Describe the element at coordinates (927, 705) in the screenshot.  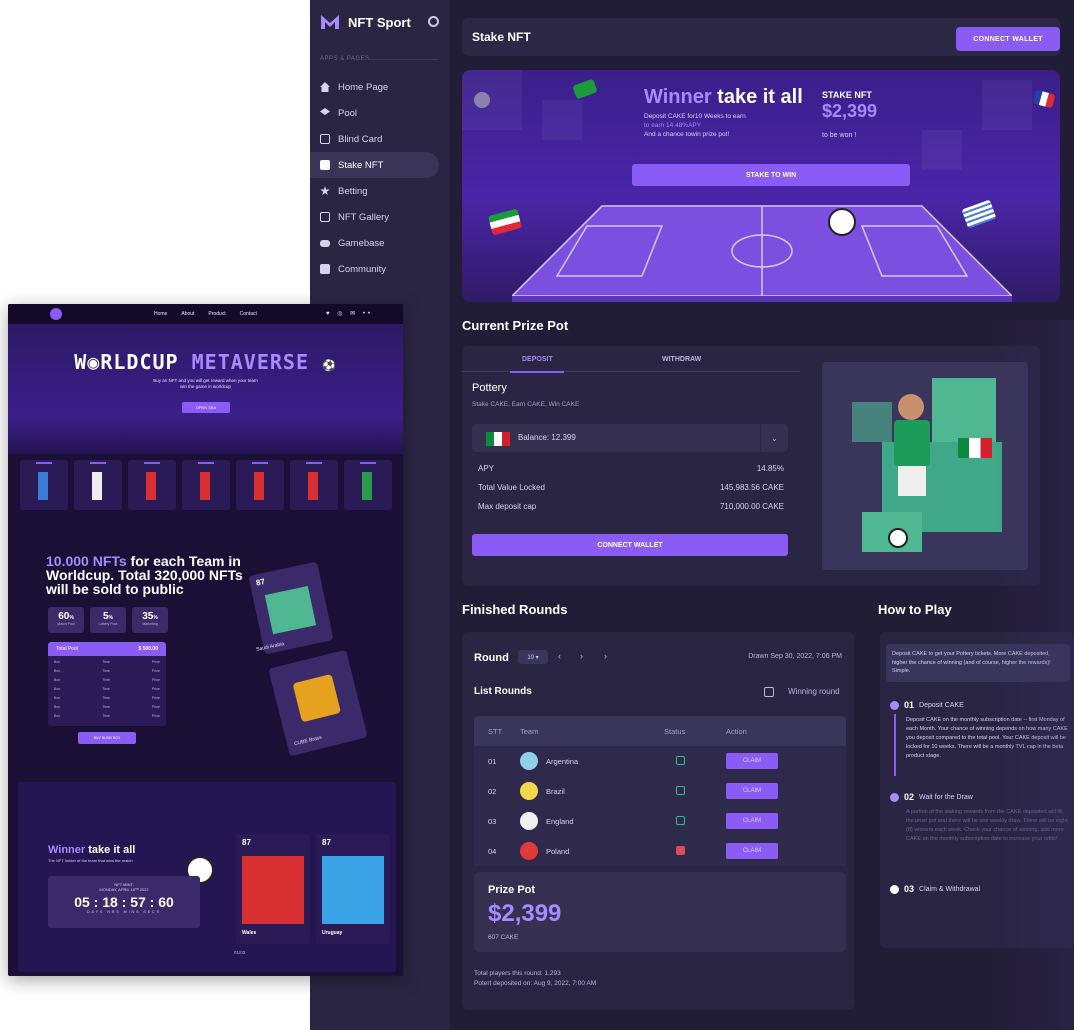
I see `step-1: 01 Deposit CAKE` at that location.